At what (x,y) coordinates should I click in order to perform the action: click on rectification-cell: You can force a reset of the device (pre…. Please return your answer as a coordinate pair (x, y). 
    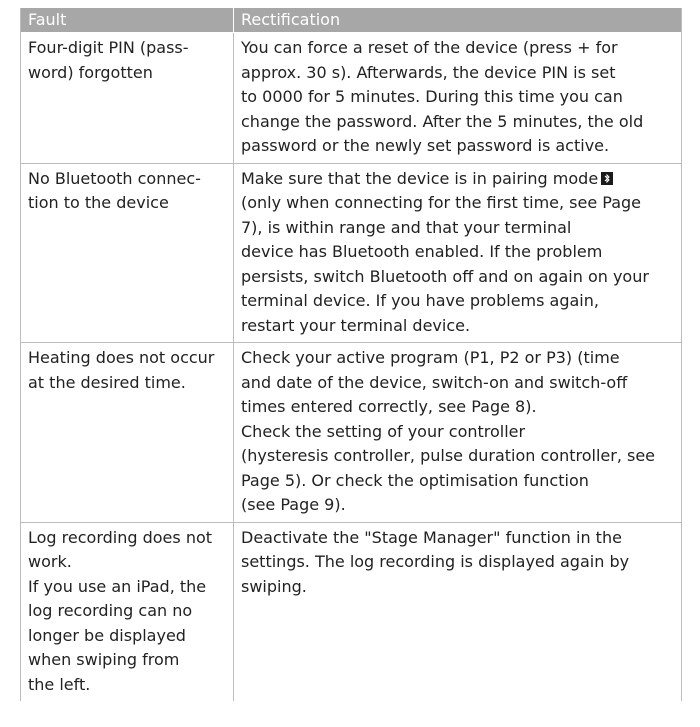
    Looking at the image, I should click on (442, 96).